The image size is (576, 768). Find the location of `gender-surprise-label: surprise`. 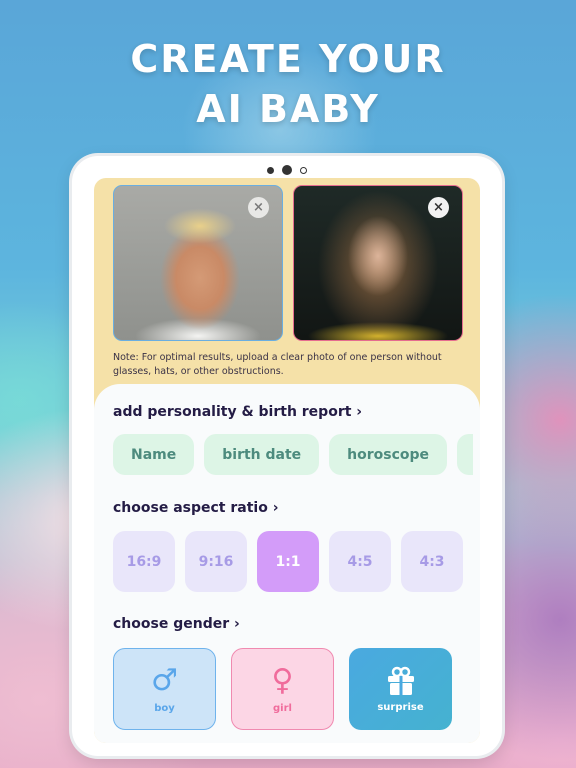

gender-surprise-label: surprise is located at coordinates (400, 707).